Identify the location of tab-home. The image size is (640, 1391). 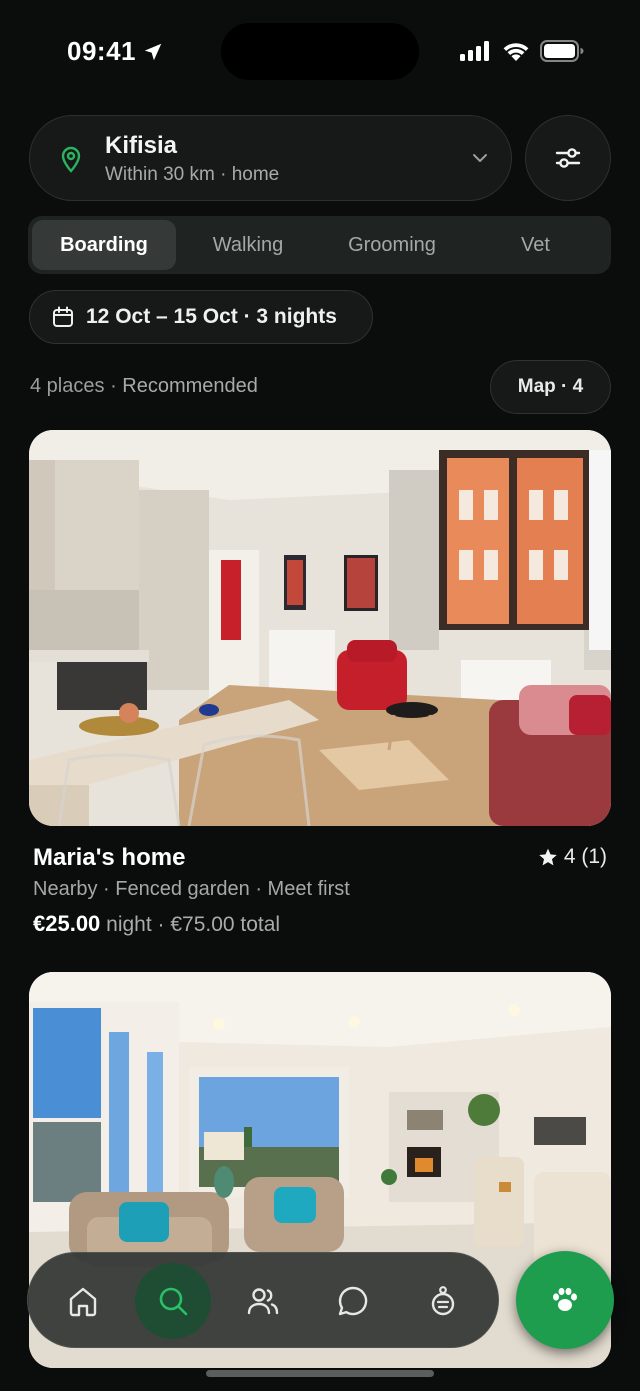
(83, 1301).